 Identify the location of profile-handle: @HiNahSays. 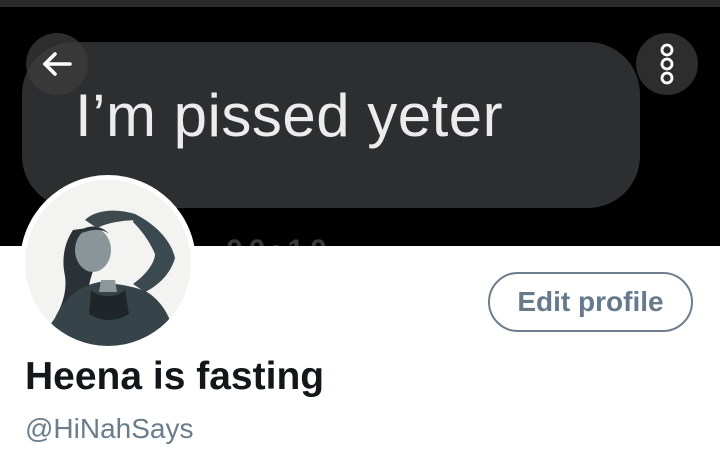
(109, 428).